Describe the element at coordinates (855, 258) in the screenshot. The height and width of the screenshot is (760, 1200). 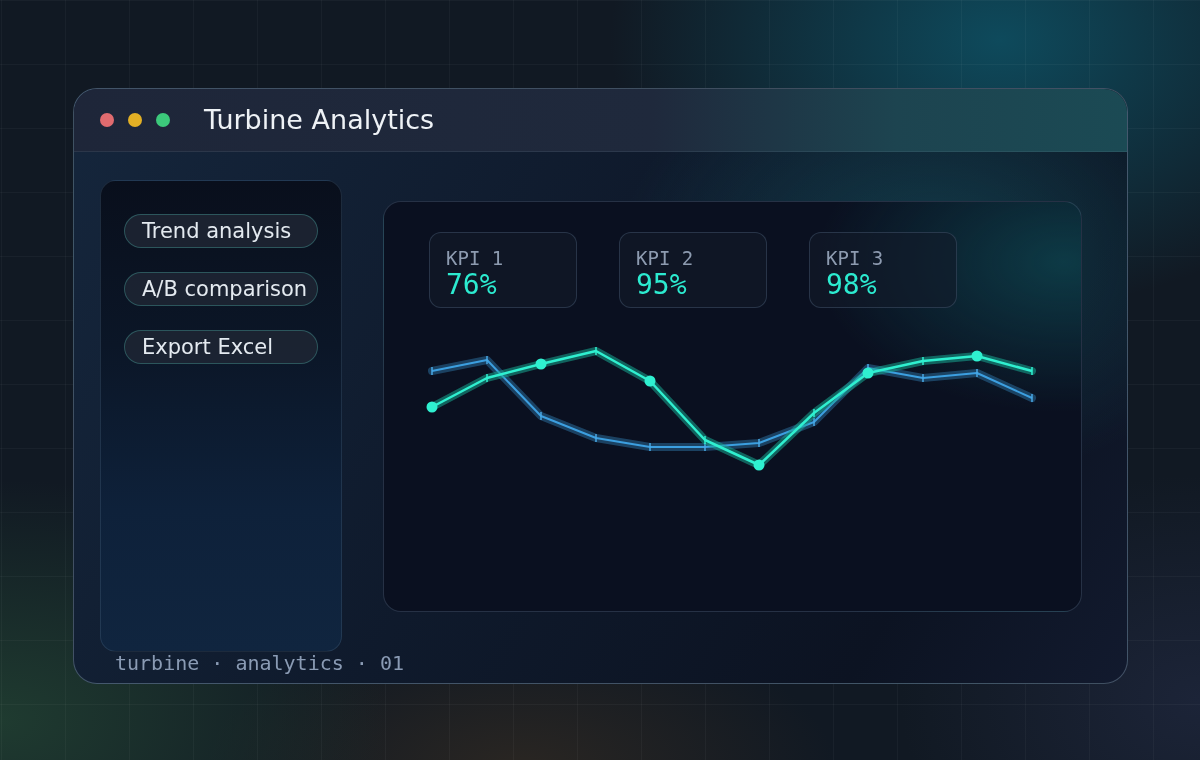
I see `kpi-label: KPI 3` at that location.